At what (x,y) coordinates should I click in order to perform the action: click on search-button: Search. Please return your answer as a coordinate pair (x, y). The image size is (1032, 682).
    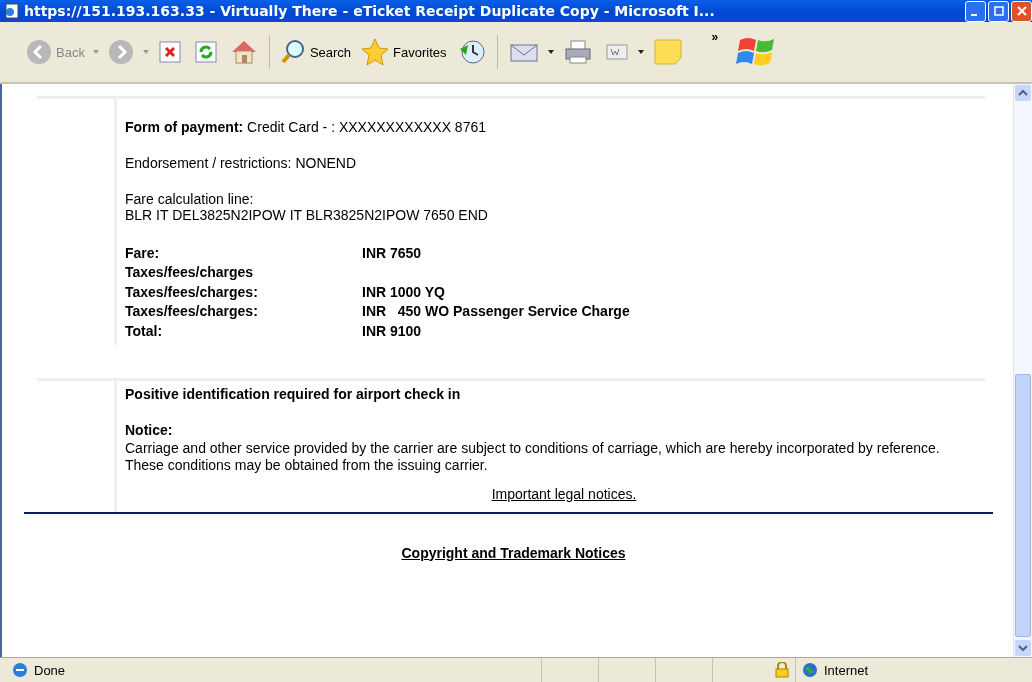
    Looking at the image, I should click on (315, 52).